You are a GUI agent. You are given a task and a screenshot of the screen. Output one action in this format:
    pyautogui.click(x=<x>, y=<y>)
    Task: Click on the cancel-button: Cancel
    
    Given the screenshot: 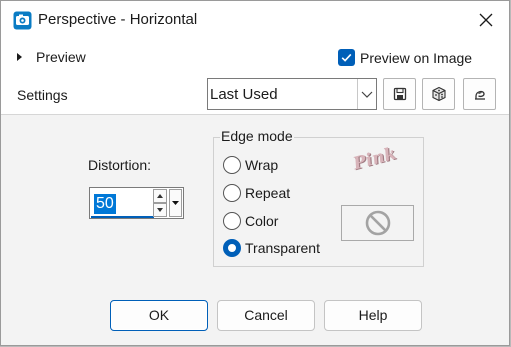 What is the action you would take?
    pyautogui.click(x=266, y=315)
    